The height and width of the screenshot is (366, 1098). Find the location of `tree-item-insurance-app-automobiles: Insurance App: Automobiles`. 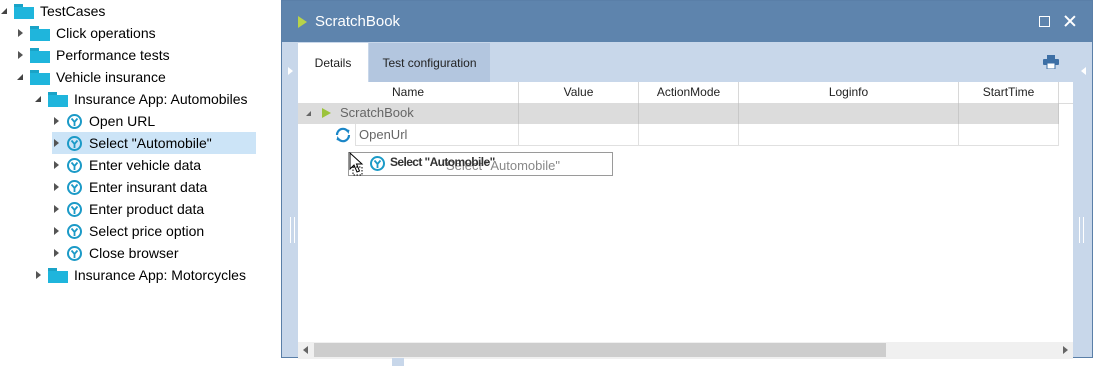

tree-item-insurance-app-automobiles: Insurance App: Automobiles is located at coordinates (141, 99).